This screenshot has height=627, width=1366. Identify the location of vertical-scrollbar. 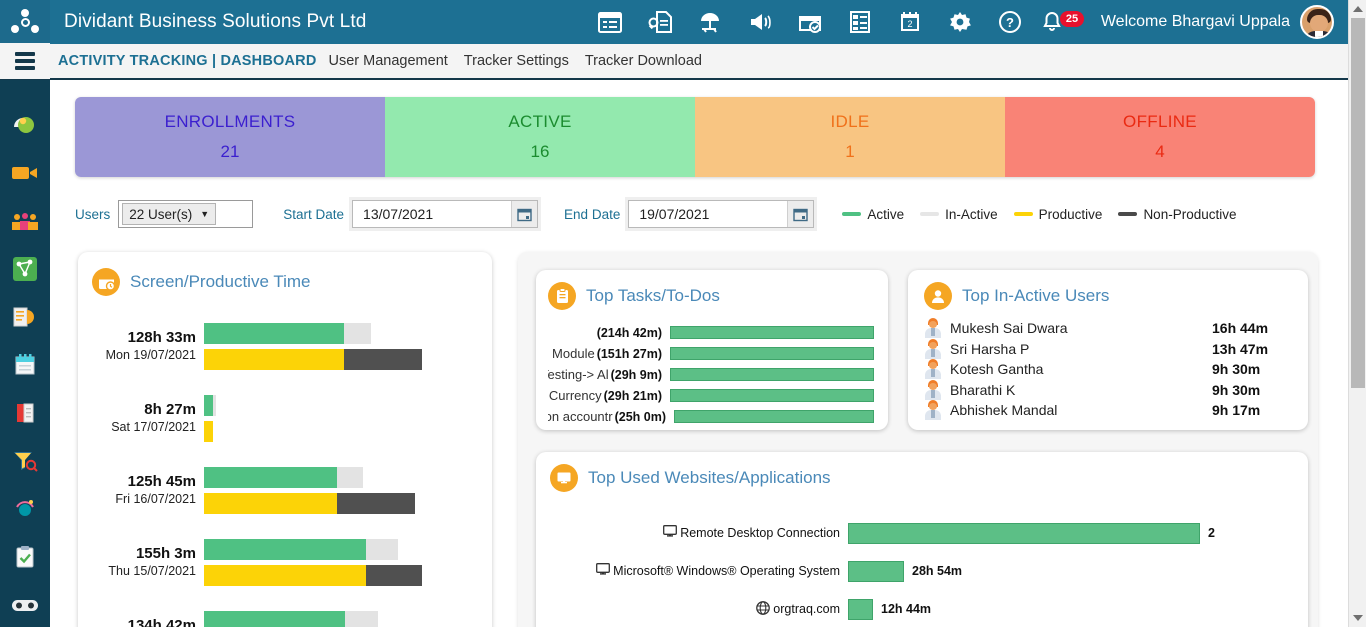
(1357, 313).